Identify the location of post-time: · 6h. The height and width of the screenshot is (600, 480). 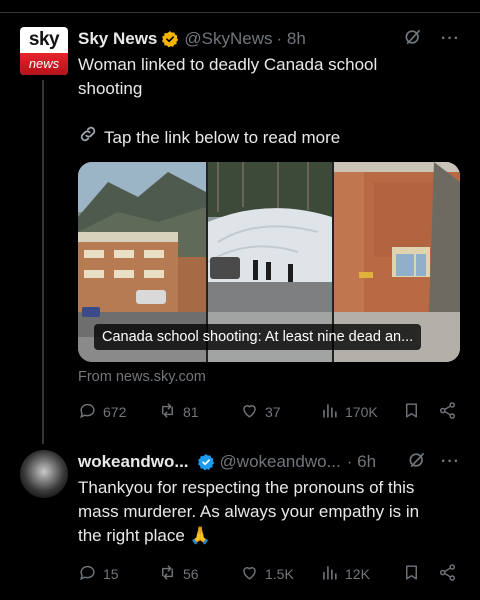
(361, 462).